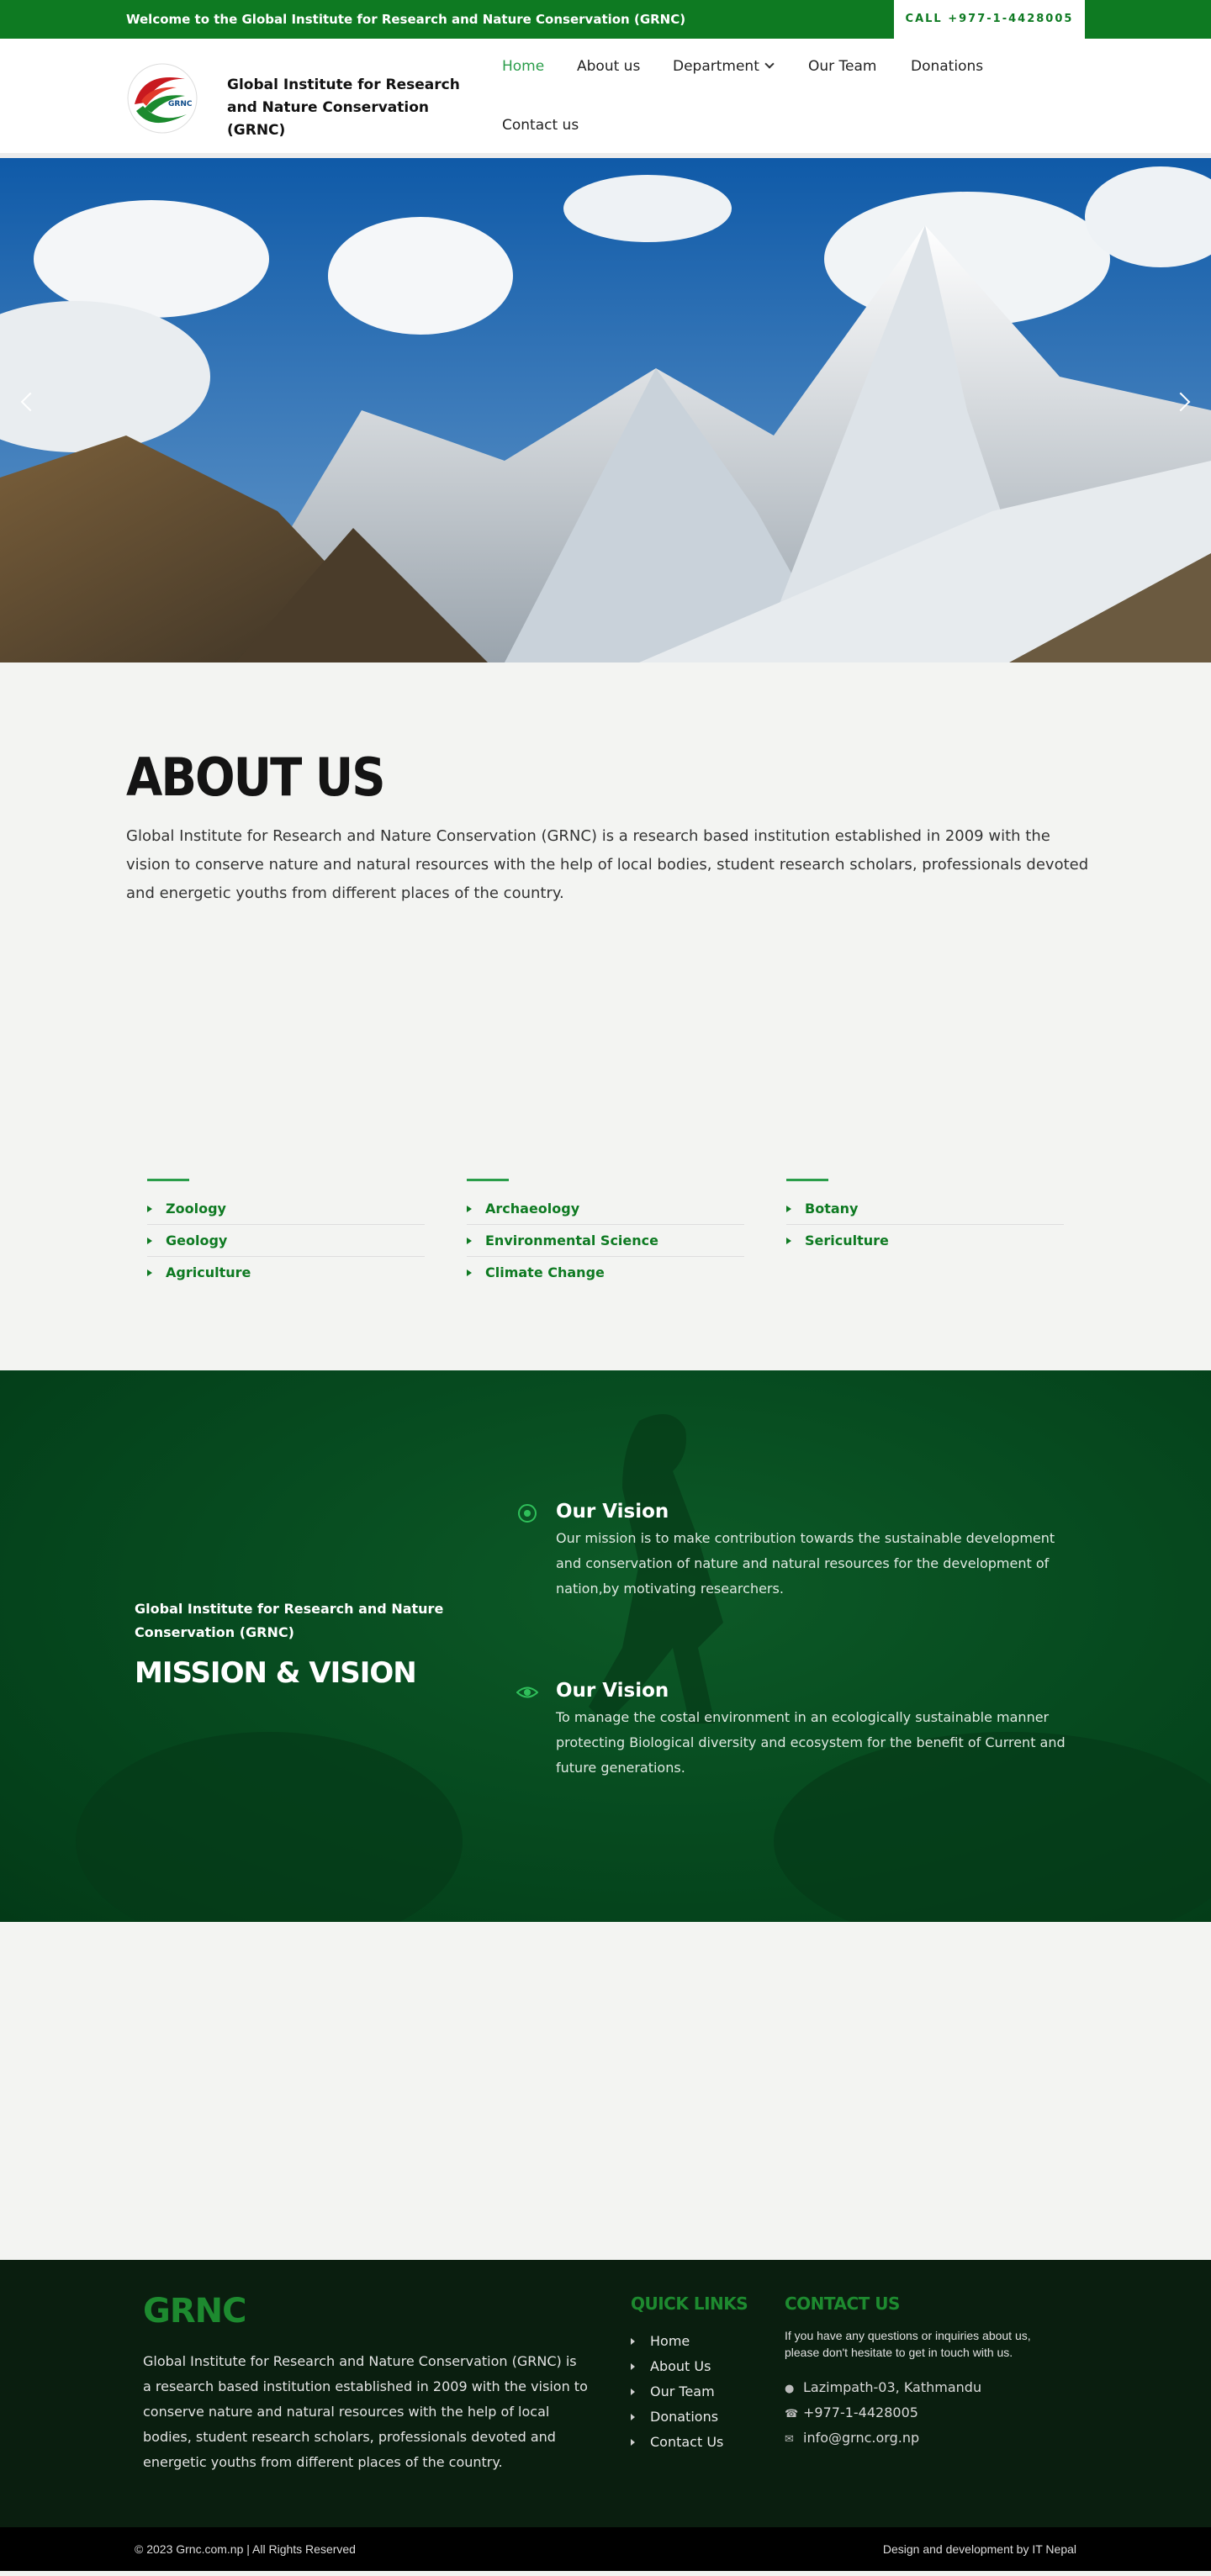  I want to click on nav-our-team: Our Team, so click(842, 66).